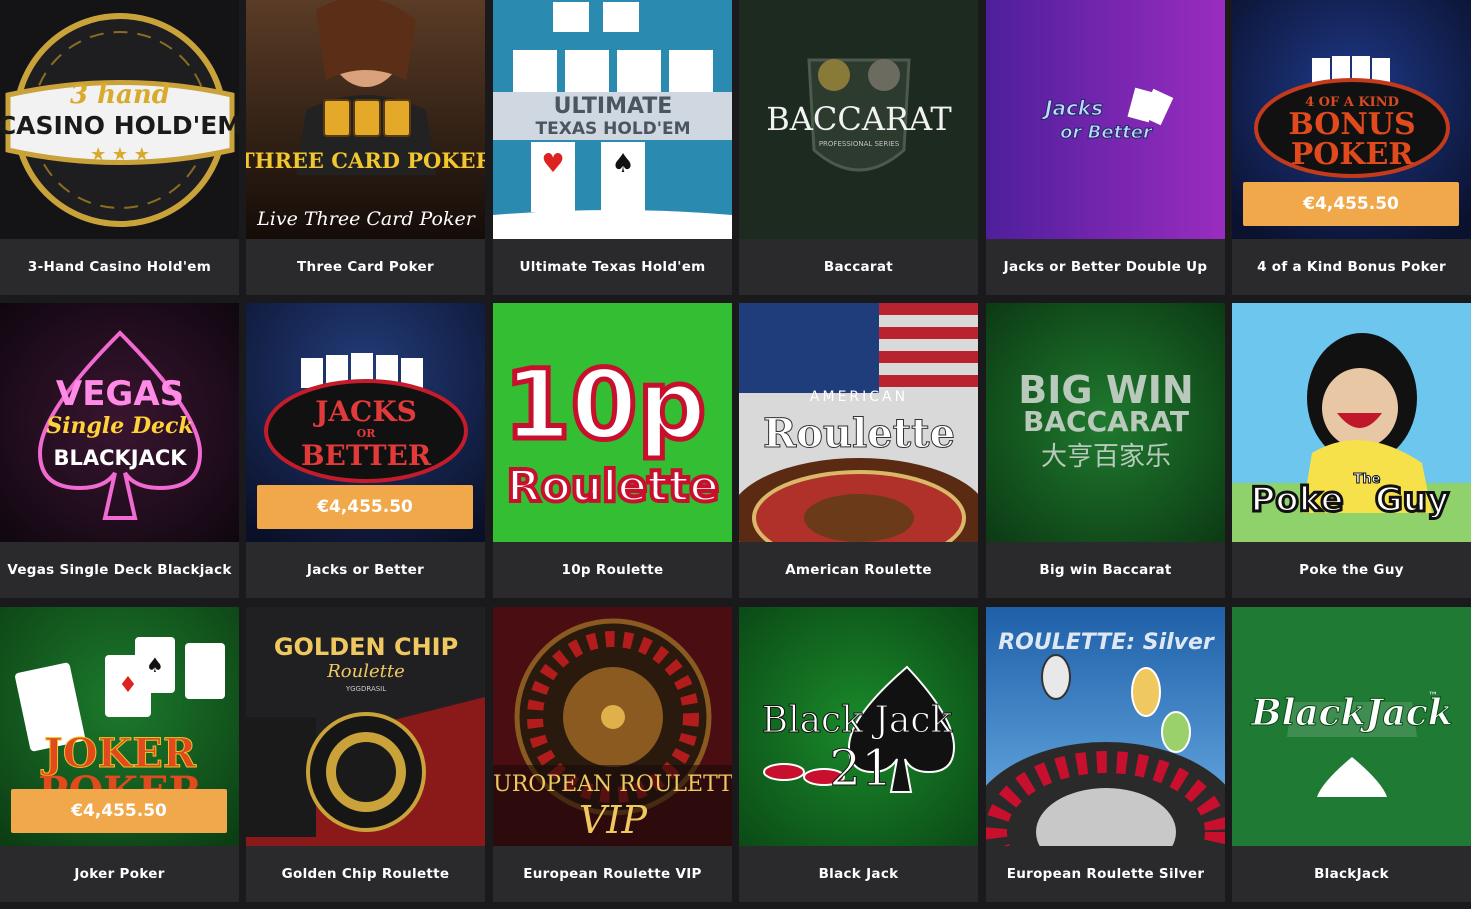 Image resolution: width=1471 pixels, height=909 pixels. Describe the element at coordinates (1351, 570) in the screenshot. I see `game-title: Poke the Guy` at that location.